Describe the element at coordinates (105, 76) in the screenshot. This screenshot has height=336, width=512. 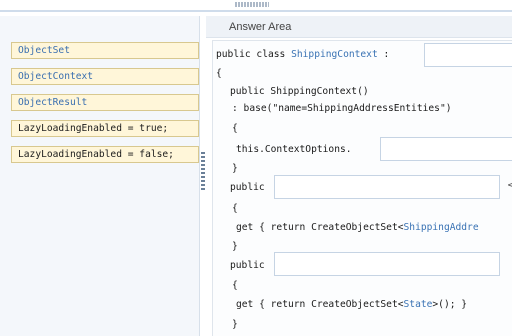
I see `option-objectcontext: ObjectContext` at that location.